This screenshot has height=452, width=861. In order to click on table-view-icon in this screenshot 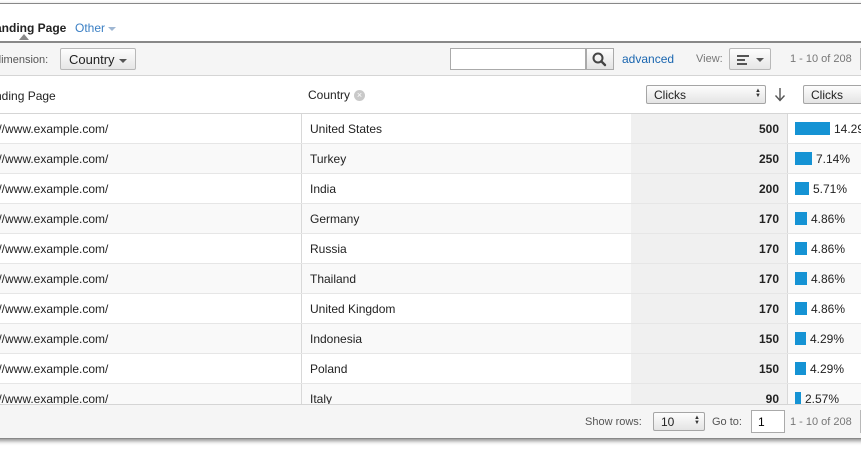, I will do `click(743, 60)`.